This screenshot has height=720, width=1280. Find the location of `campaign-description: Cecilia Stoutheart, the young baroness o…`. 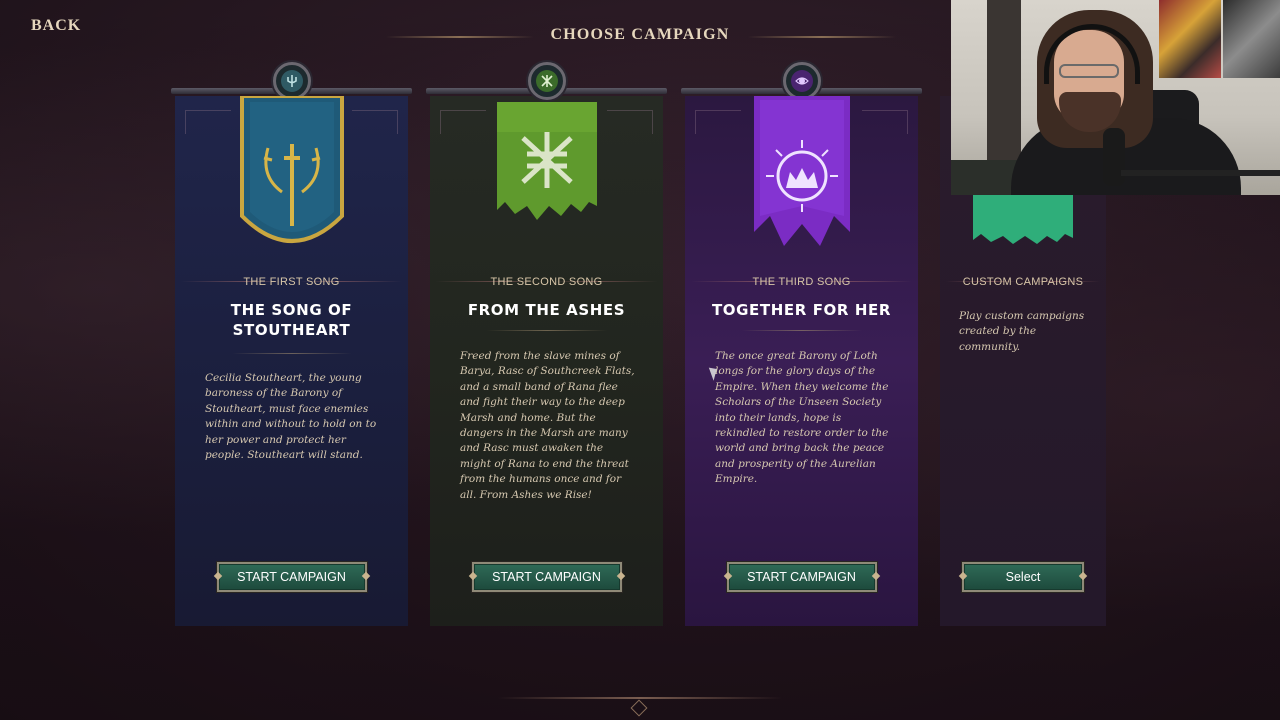

campaign-description: Cecilia Stoutheart, the young baroness o… is located at coordinates (291, 417).